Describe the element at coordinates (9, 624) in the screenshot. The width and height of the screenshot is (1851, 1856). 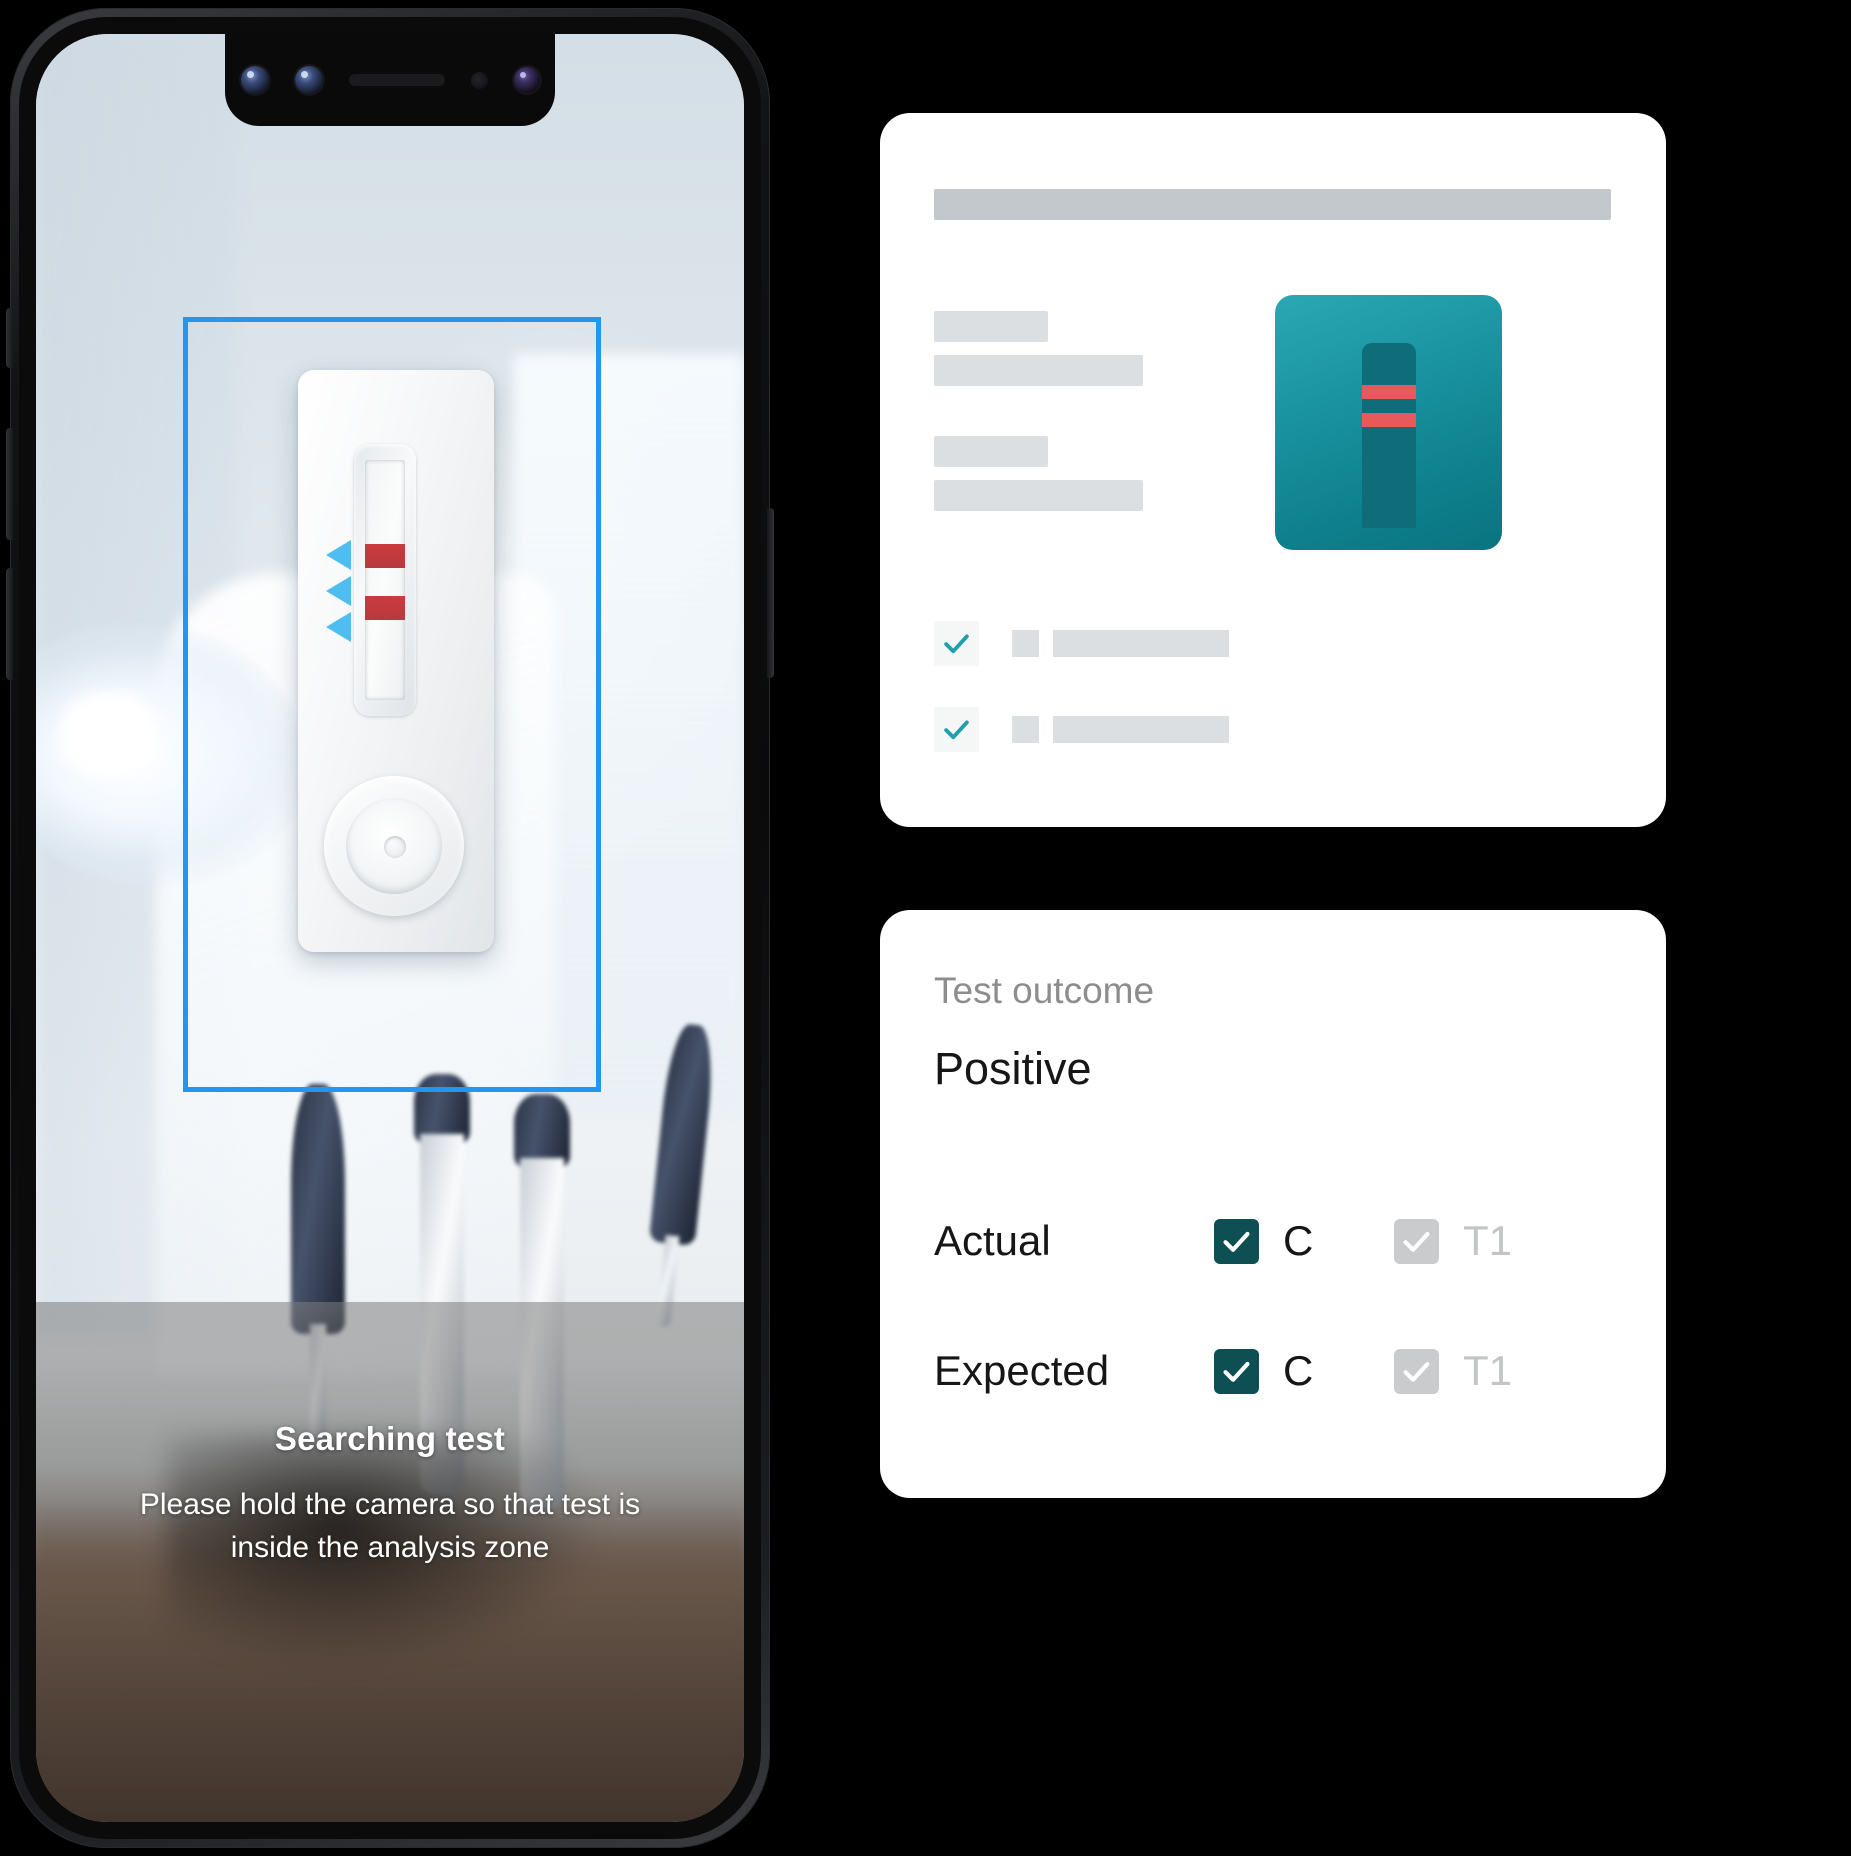
I see `phone-volume-down-button` at that location.